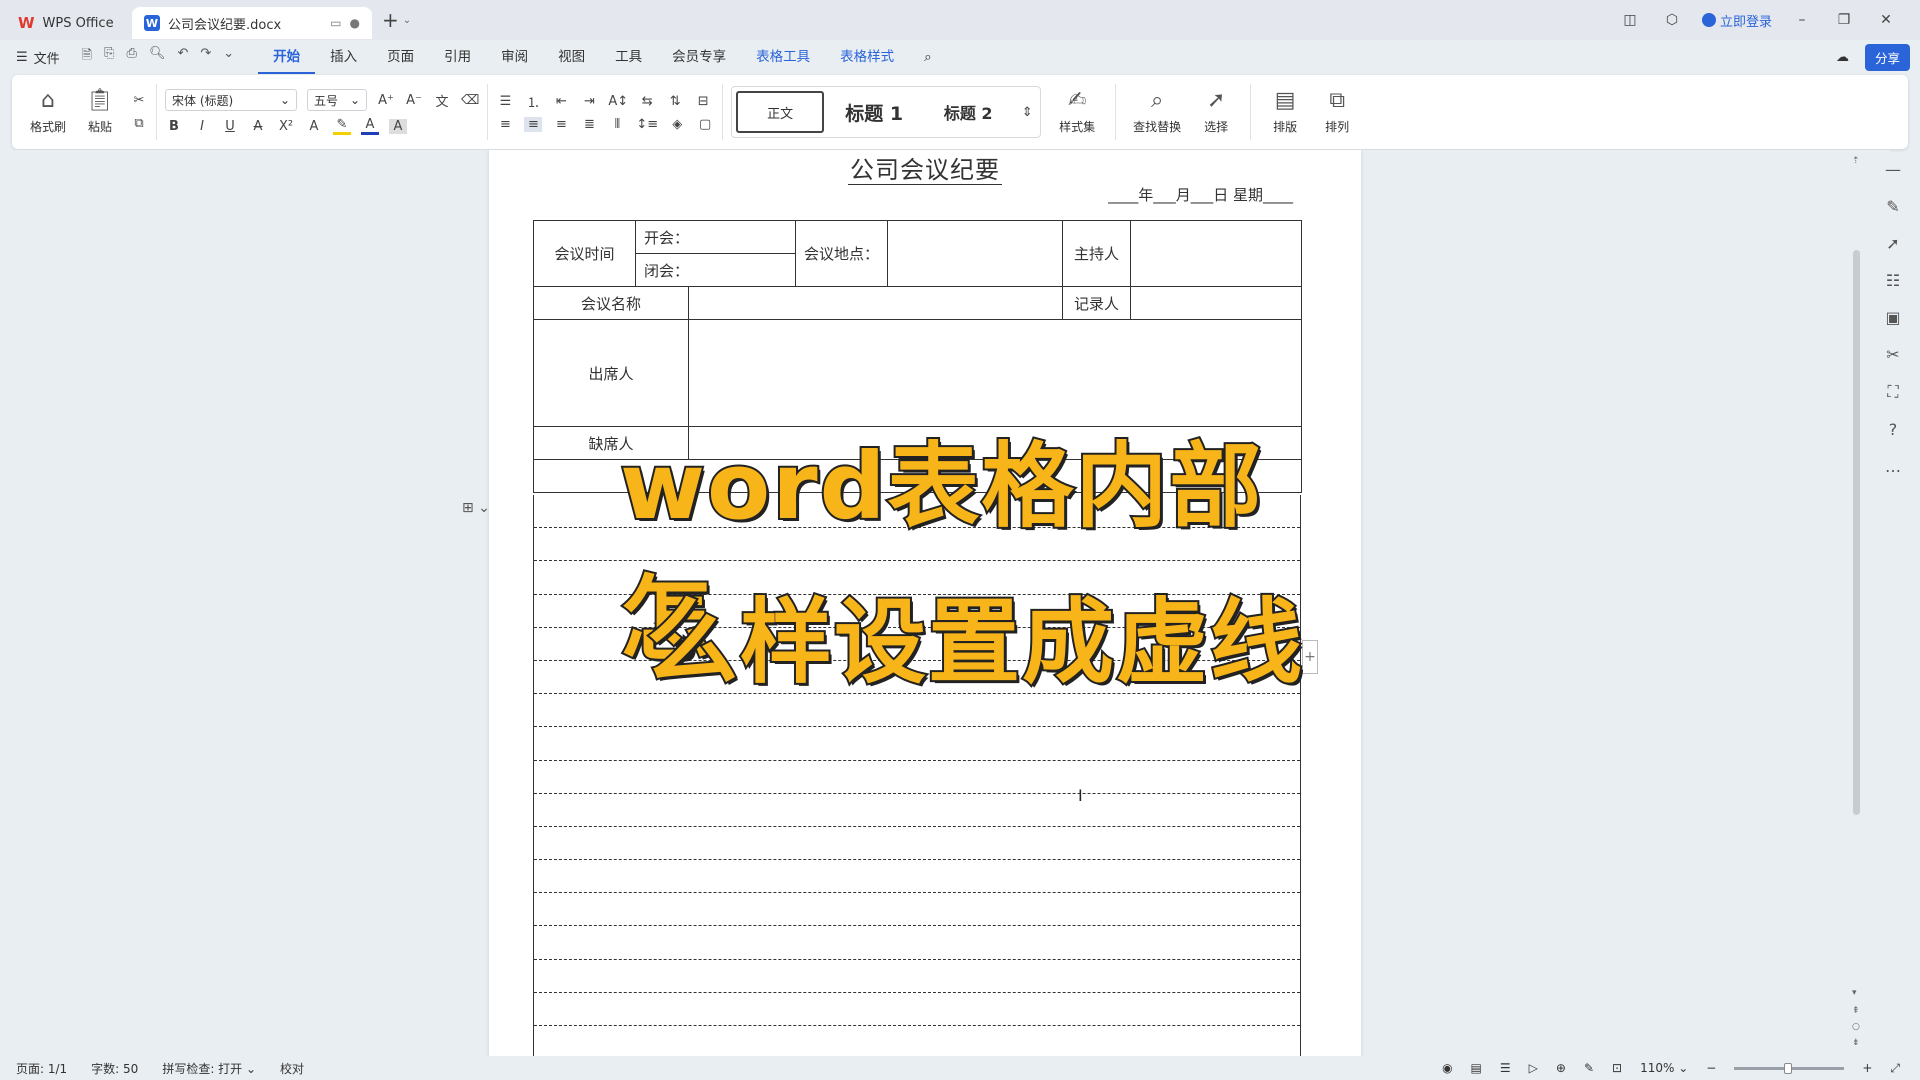 This screenshot has width=1920, height=1080. I want to click on monitor-icon: ▭, so click(335, 23).